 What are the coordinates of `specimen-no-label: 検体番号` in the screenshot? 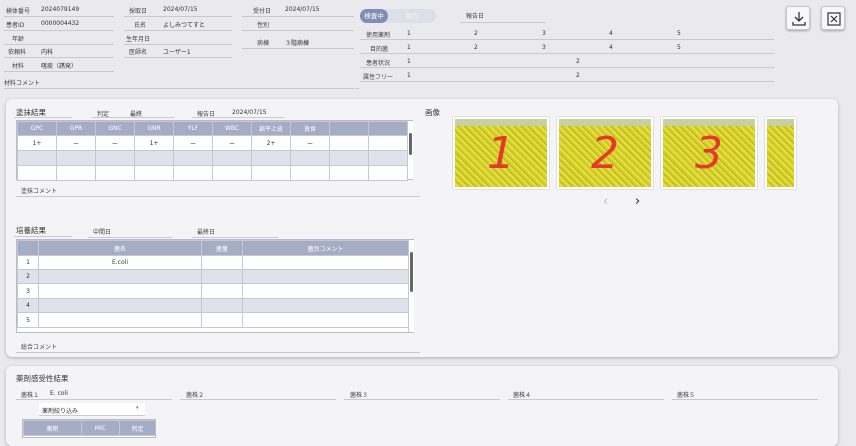 It's located at (18, 11).